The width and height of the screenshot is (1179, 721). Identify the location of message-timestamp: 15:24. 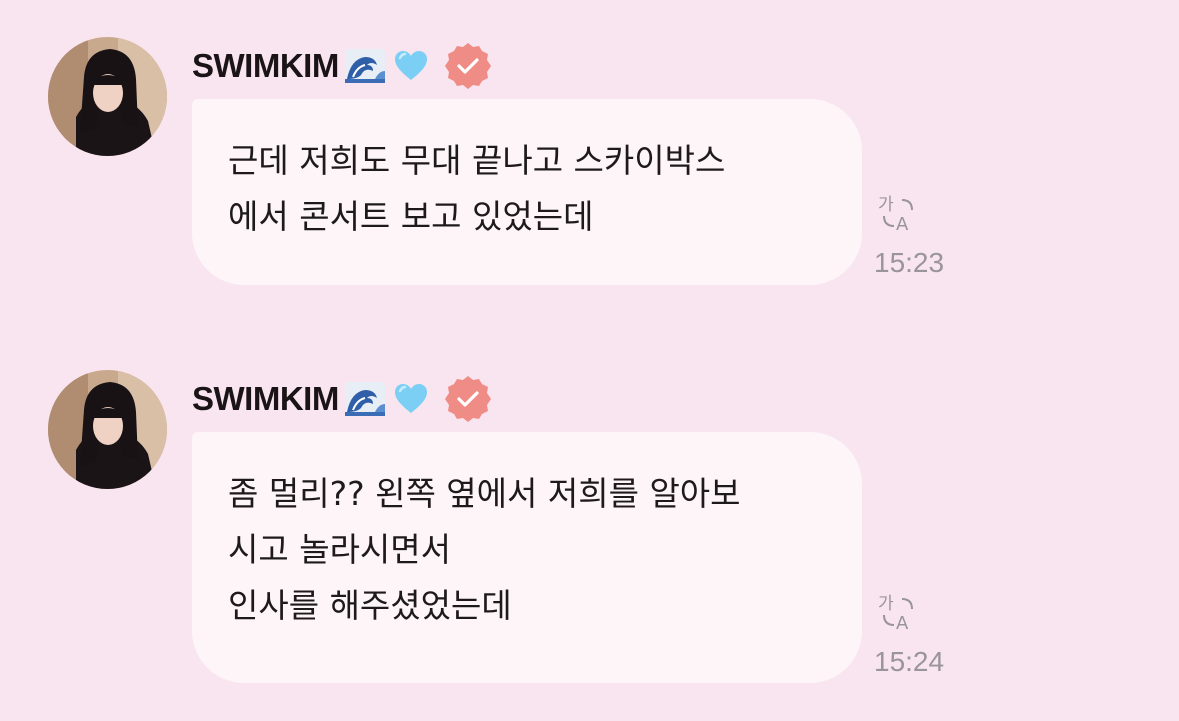
(909, 661).